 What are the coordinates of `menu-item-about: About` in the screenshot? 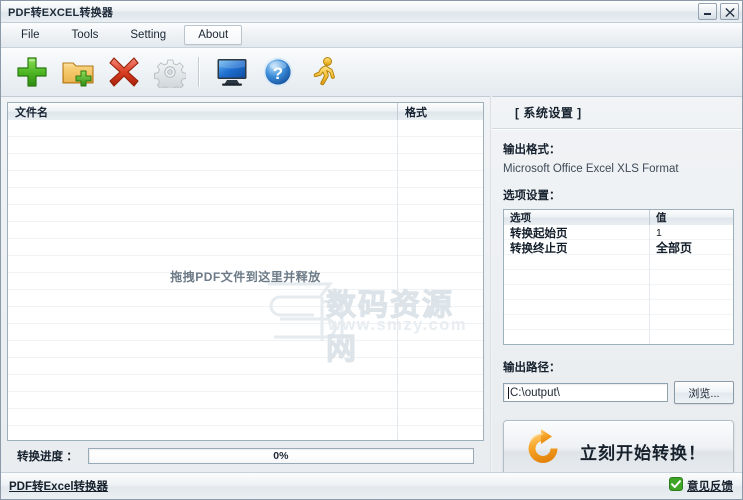 It's located at (213, 35).